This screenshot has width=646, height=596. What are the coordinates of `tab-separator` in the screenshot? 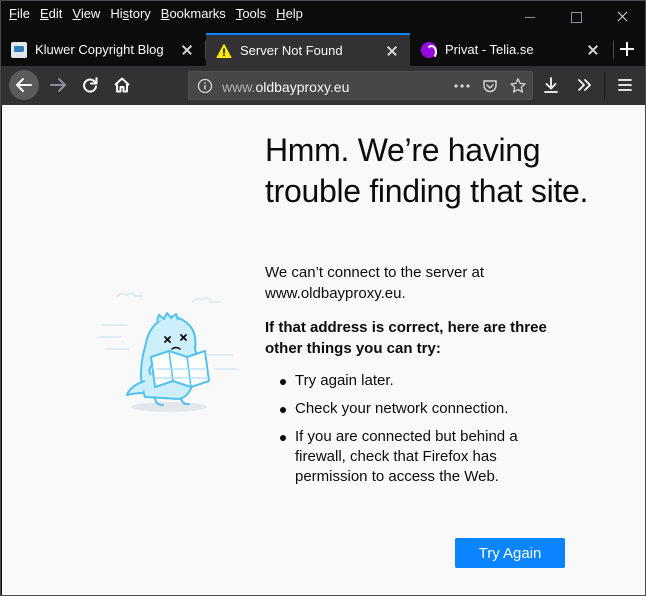 It's located at (613, 50).